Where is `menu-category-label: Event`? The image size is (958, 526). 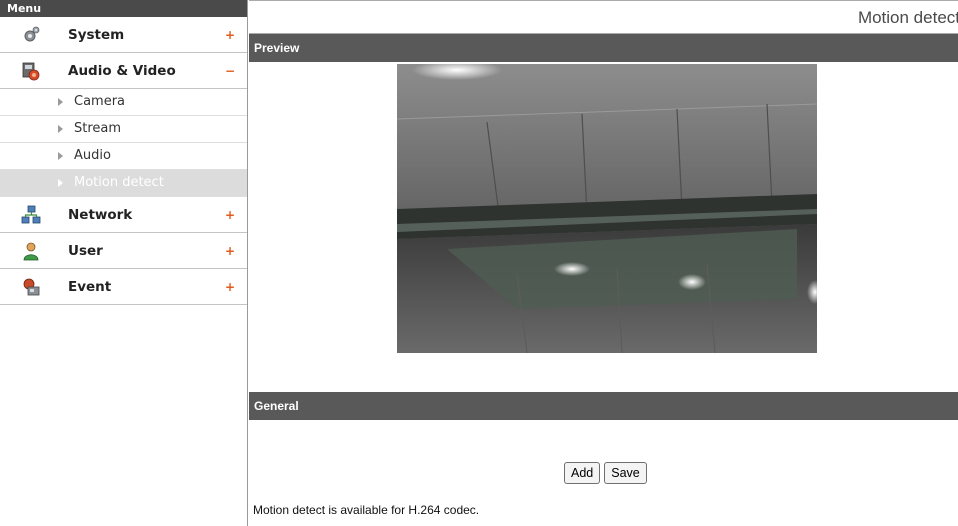 menu-category-label: Event is located at coordinates (90, 287).